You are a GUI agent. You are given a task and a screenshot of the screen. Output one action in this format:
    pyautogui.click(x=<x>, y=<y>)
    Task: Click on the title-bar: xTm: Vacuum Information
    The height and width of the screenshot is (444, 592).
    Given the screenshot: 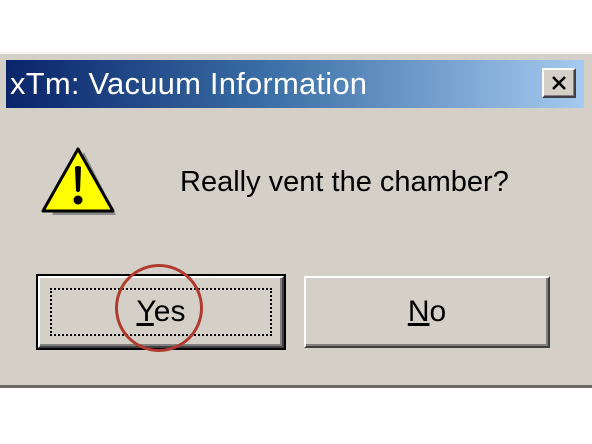 What is the action you would take?
    pyautogui.click(x=295, y=84)
    